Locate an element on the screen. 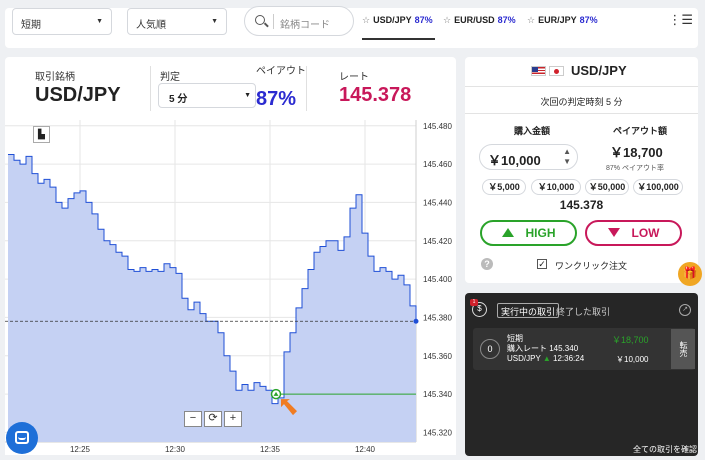  expiry-value: 5 分 is located at coordinates (178, 99).